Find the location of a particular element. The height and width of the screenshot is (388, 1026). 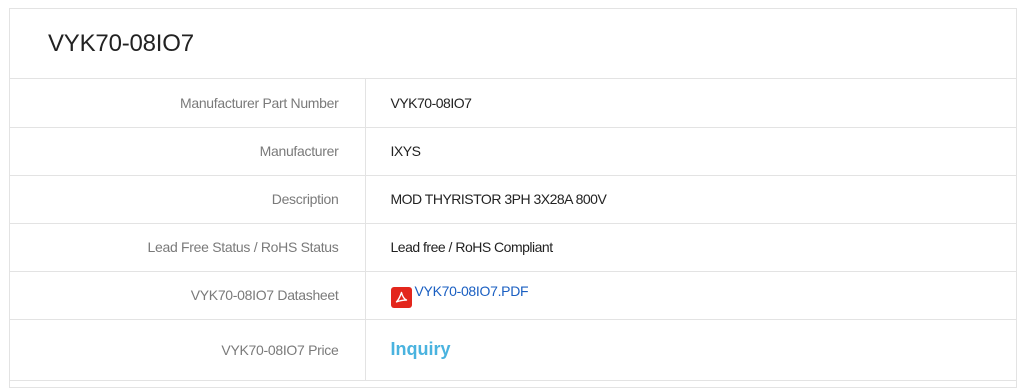

table-row: Manufacturer IXYS is located at coordinates (513, 151).